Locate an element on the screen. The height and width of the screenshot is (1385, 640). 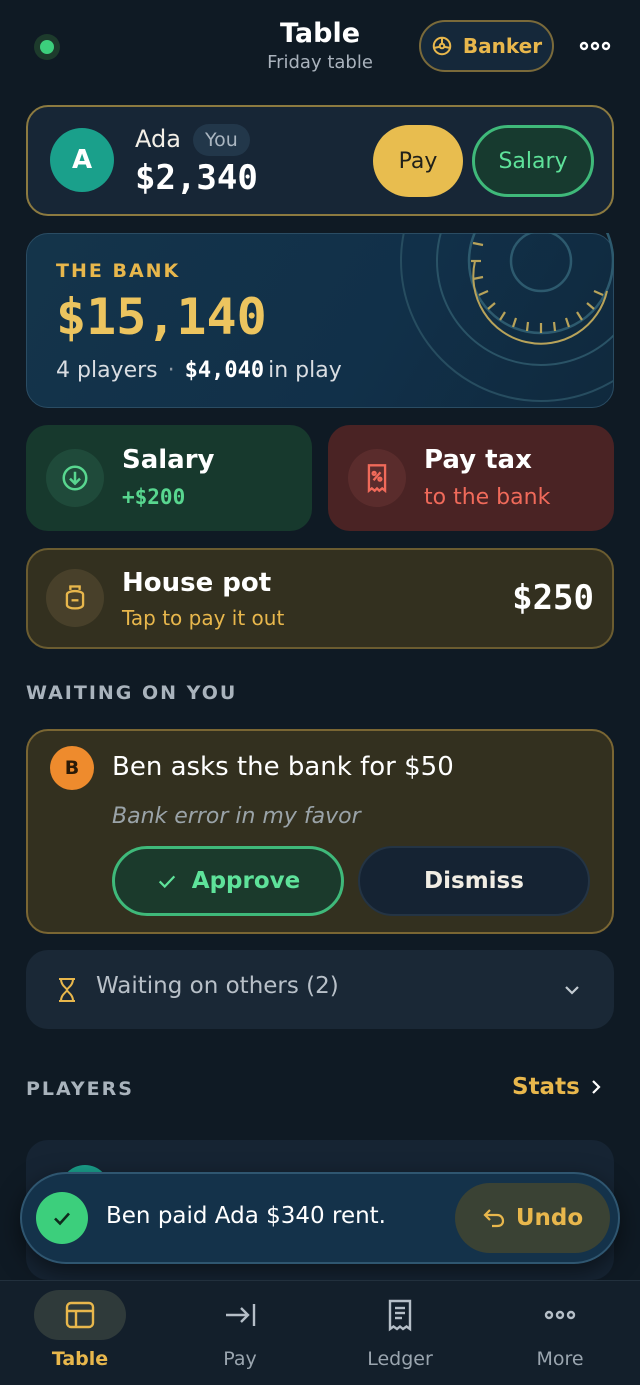
undo-label: Undo is located at coordinates (549, 1218).